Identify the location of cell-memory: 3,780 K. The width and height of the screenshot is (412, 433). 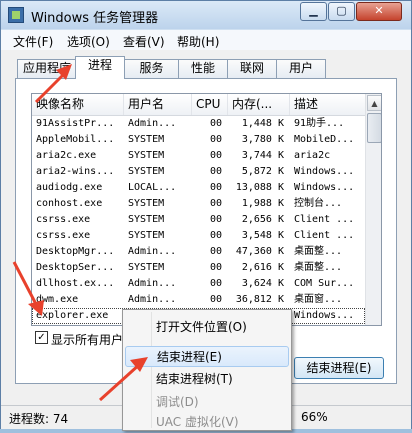
(262, 139).